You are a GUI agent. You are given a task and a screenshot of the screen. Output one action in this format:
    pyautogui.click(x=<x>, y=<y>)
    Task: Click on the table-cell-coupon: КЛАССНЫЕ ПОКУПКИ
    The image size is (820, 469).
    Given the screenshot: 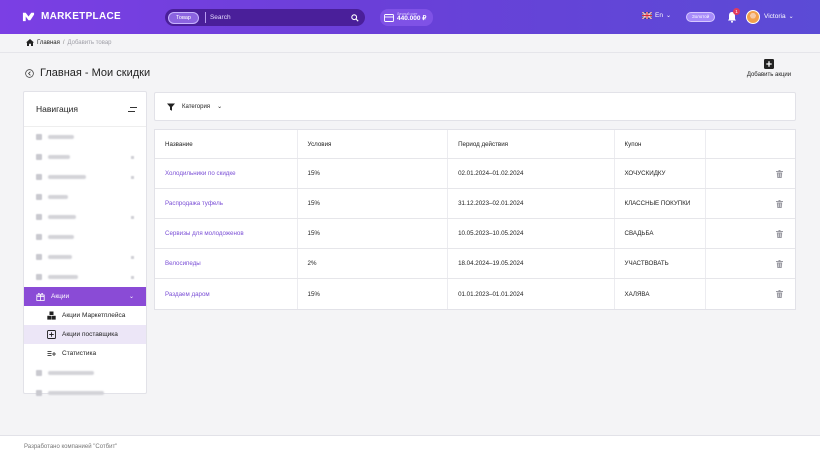 What is the action you would take?
    pyautogui.click(x=661, y=203)
    